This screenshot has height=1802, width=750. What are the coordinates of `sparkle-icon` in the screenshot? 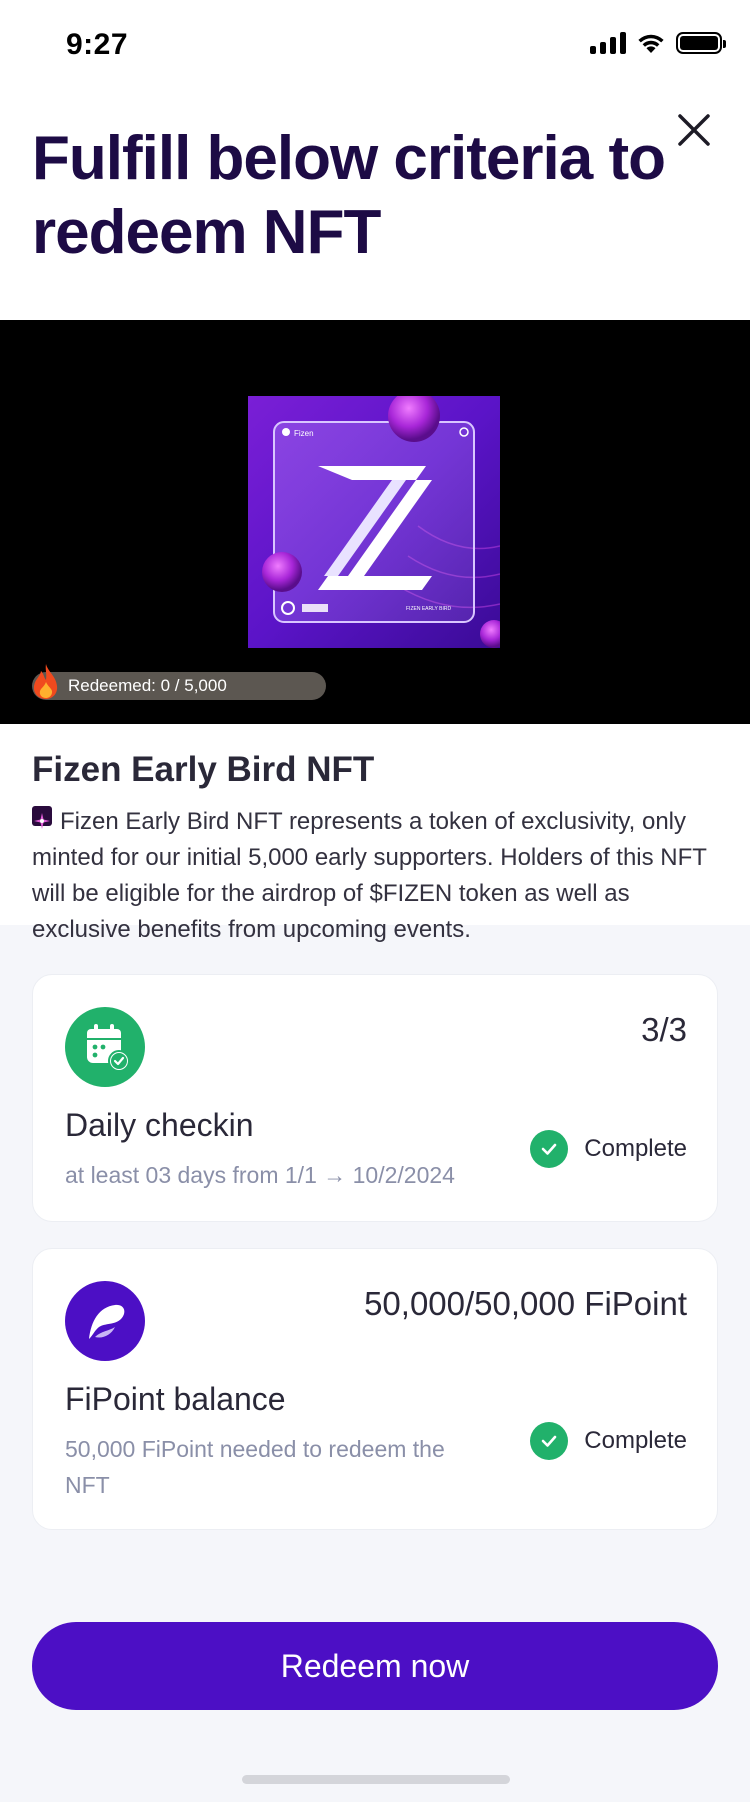 It's located at (42, 817).